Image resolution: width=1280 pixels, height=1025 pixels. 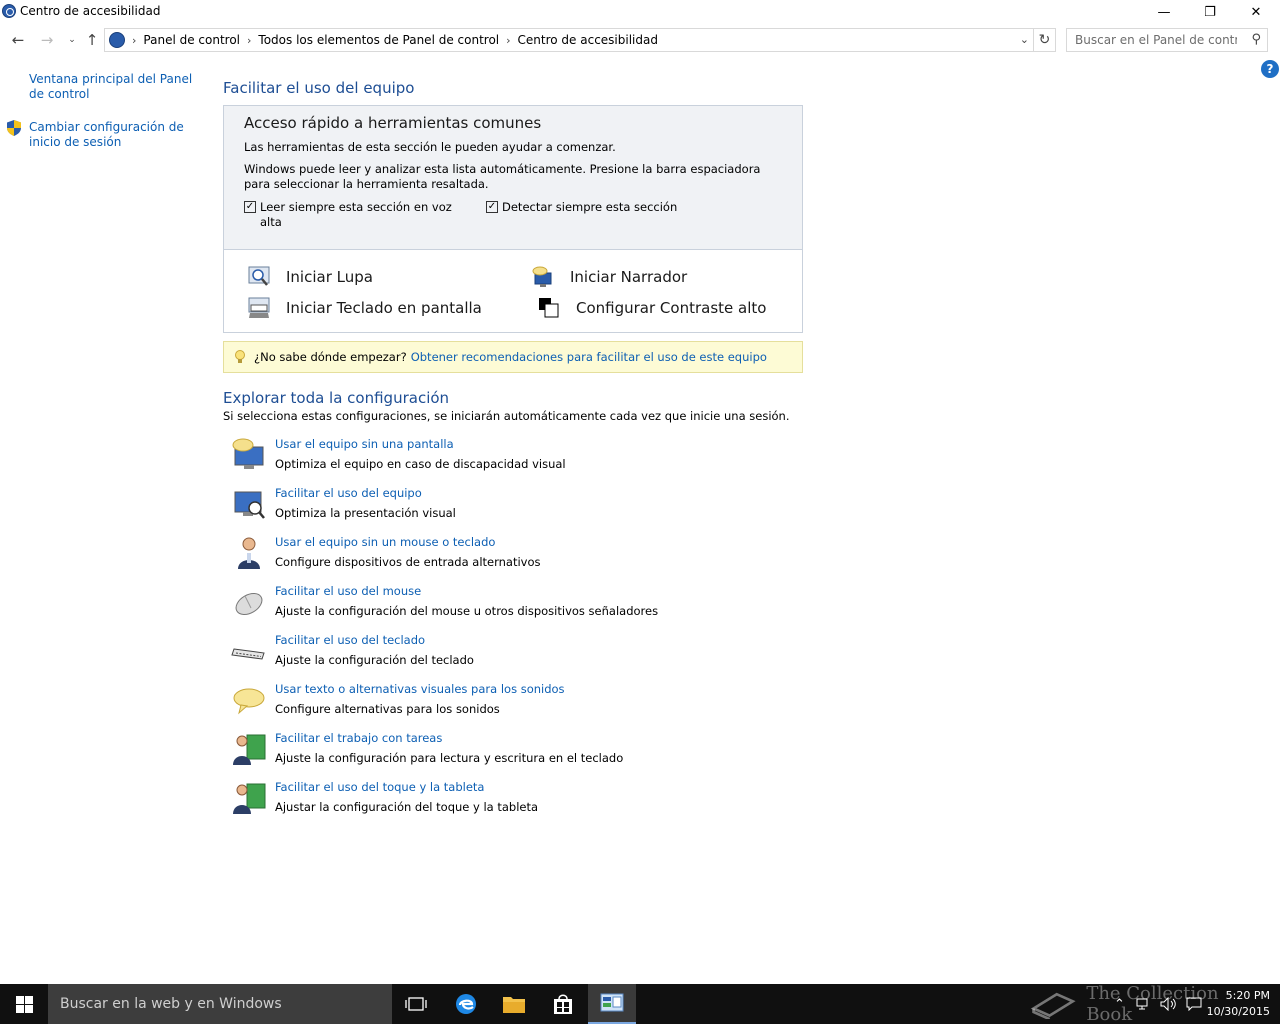 What do you see at coordinates (1238, 1012) in the screenshot?
I see `clock-date: 10/30/2015` at bounding box center [1238, 1012].